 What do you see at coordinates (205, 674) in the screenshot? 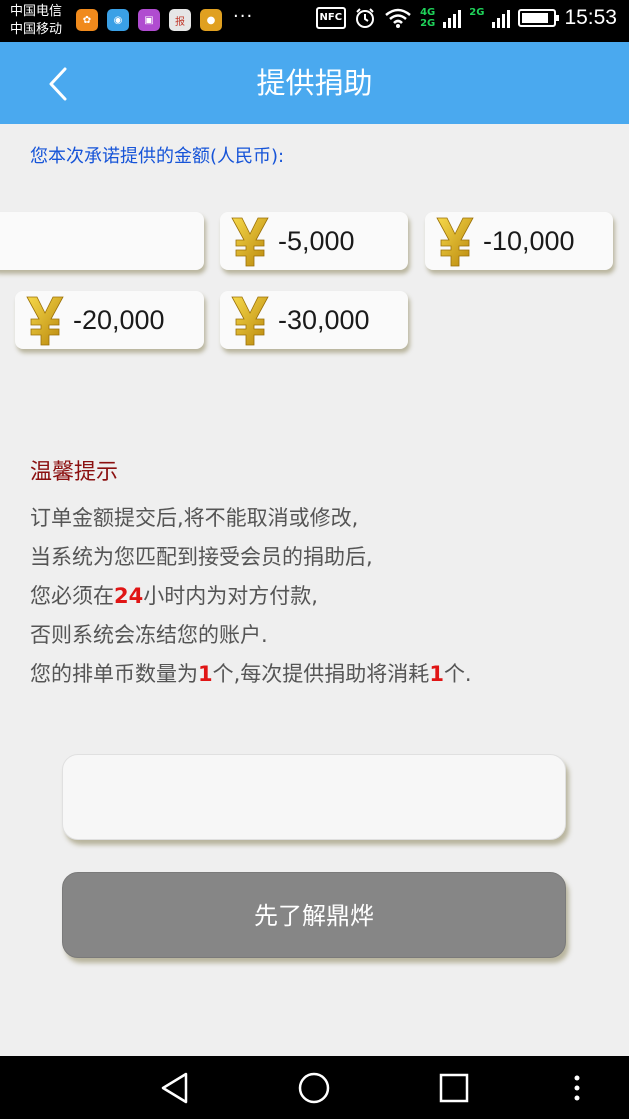
I see `coin-count-highlight: 1` at bounding box center [205, 674].